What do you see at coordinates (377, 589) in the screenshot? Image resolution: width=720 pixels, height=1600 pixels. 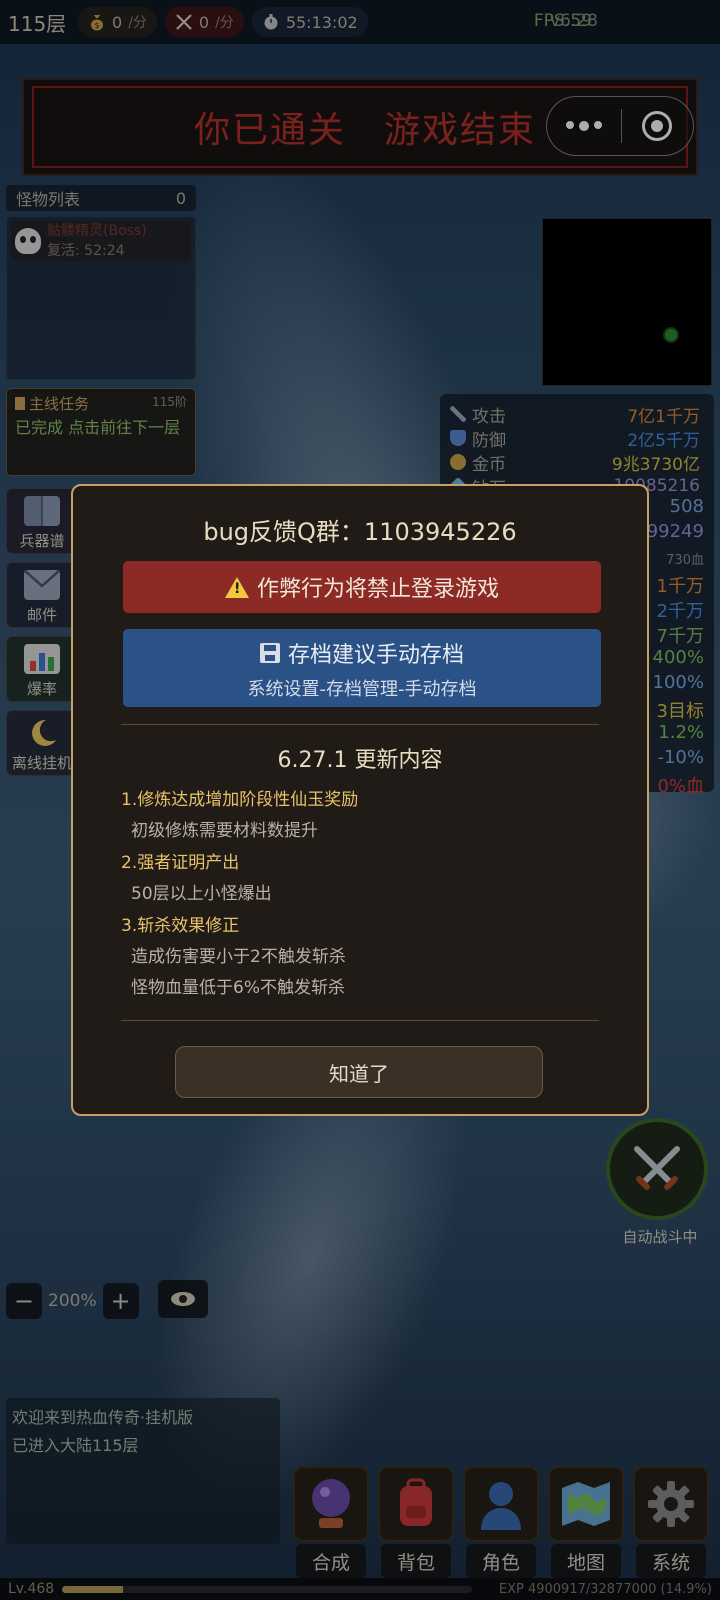 I see `warning-text: 作弊行为将禁止登录游戏` at bounding box center [377, 589].